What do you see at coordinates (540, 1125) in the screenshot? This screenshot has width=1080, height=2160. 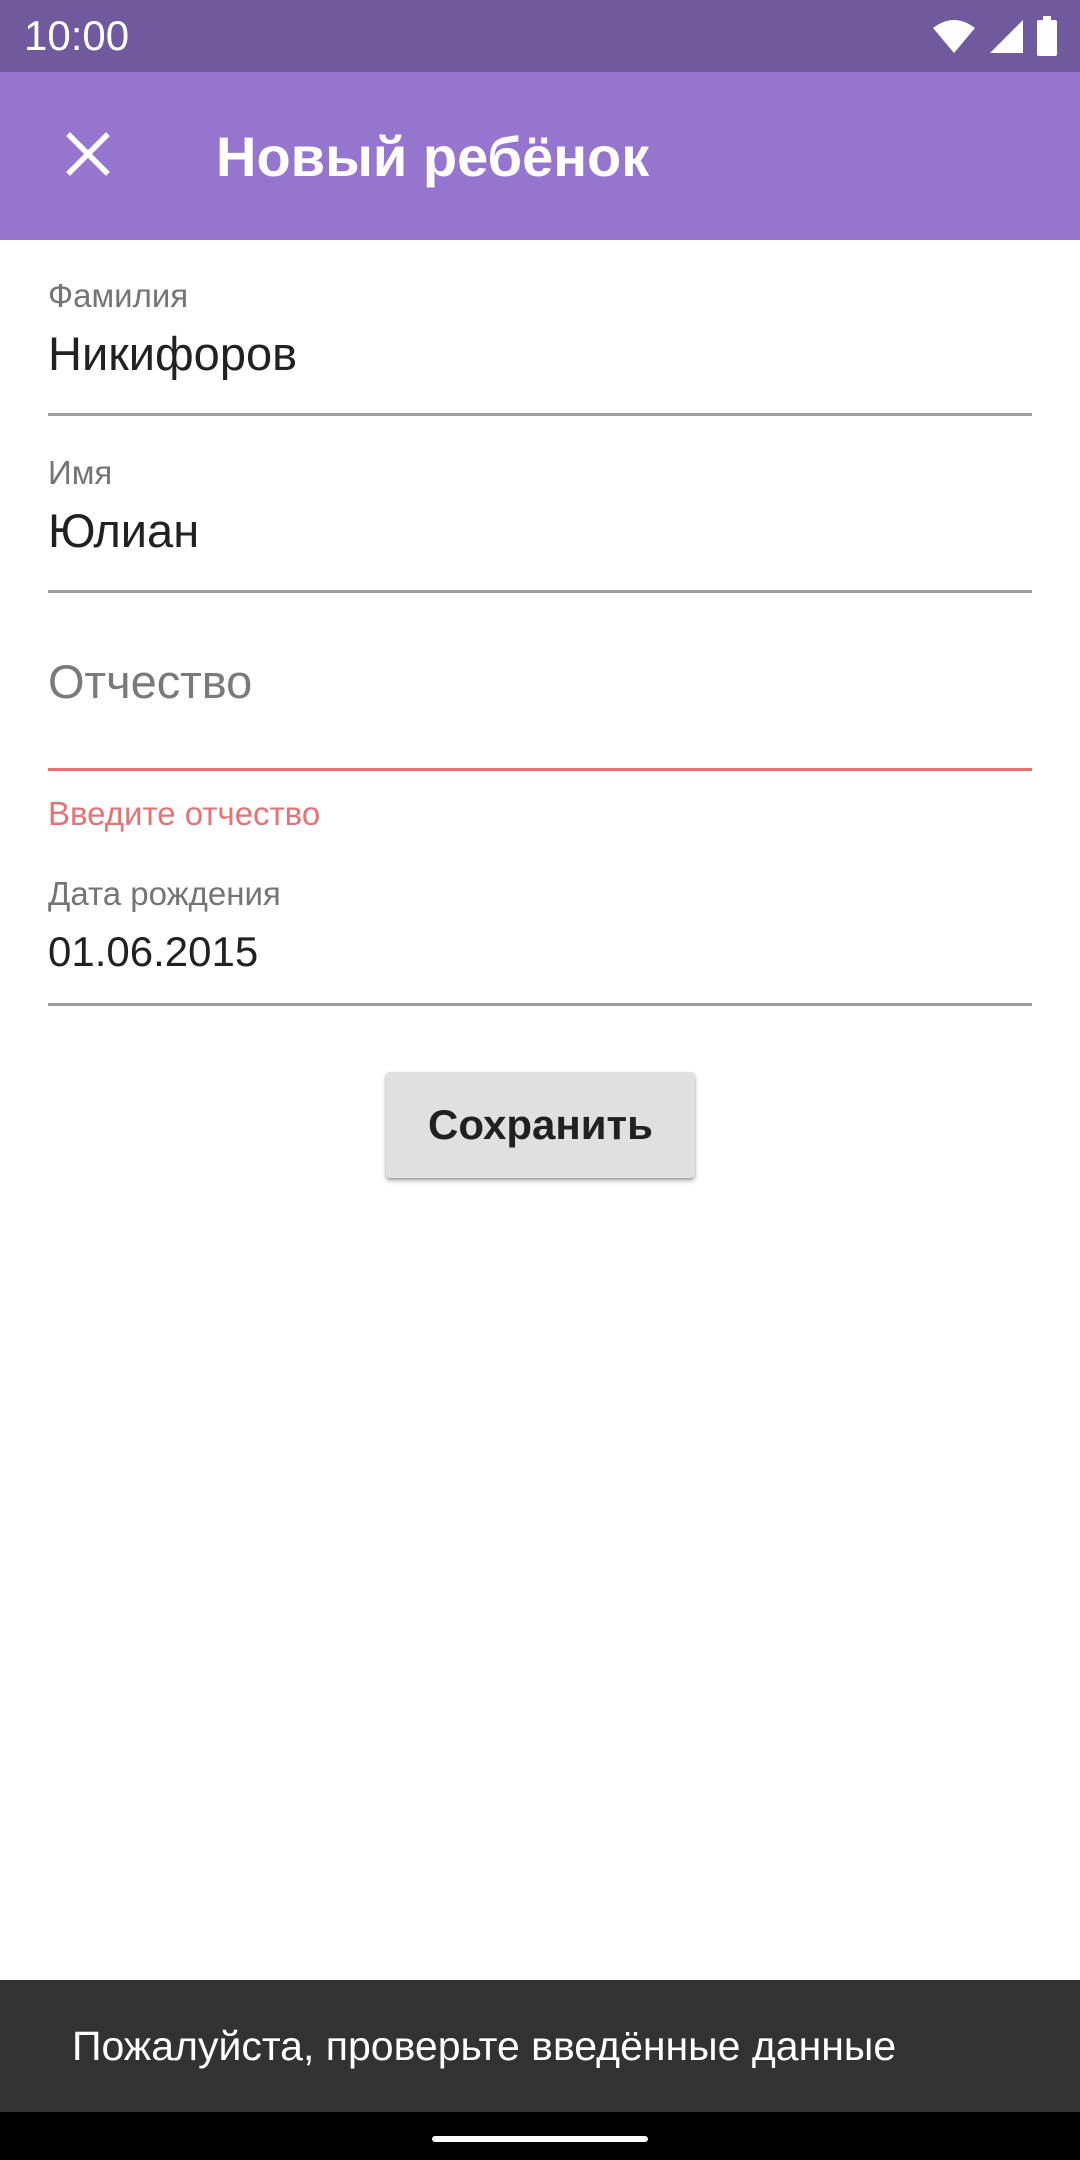 I see `save-button: Сохранить` at bounding box center [540, 1125].